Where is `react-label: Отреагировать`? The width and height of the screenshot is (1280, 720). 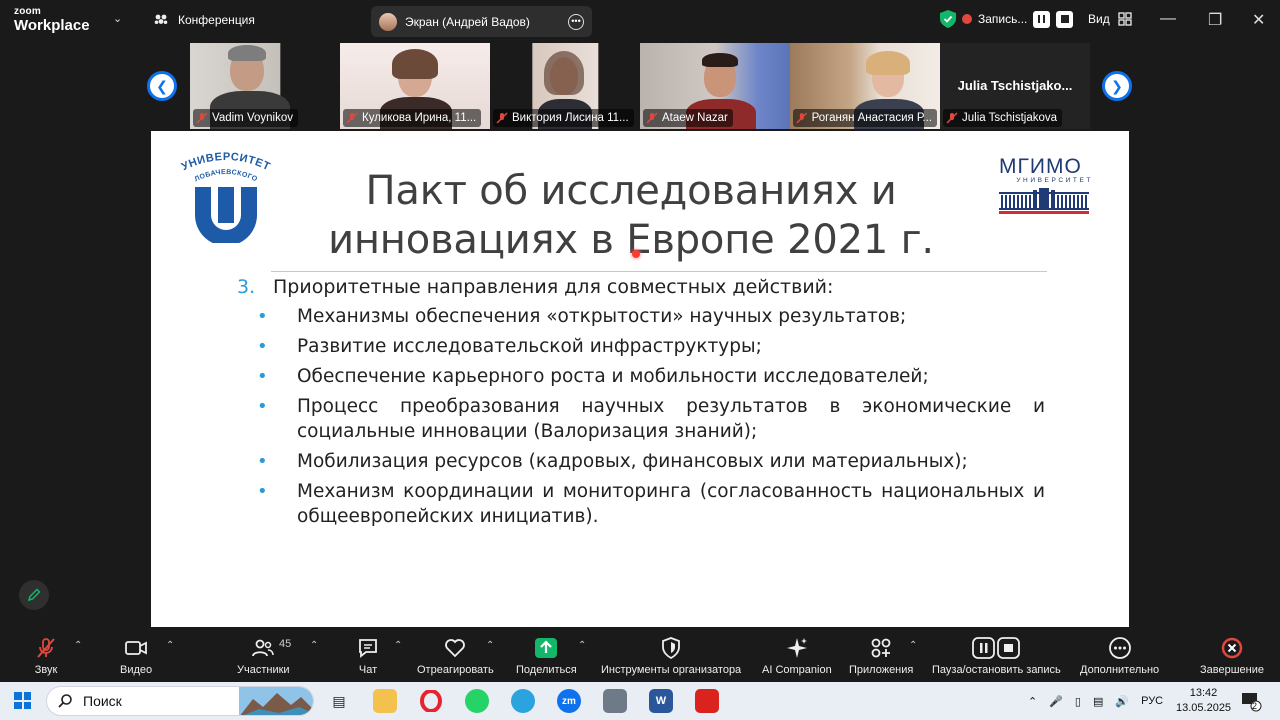 react-label: Отреагировать is located at coordinates (455, 670).